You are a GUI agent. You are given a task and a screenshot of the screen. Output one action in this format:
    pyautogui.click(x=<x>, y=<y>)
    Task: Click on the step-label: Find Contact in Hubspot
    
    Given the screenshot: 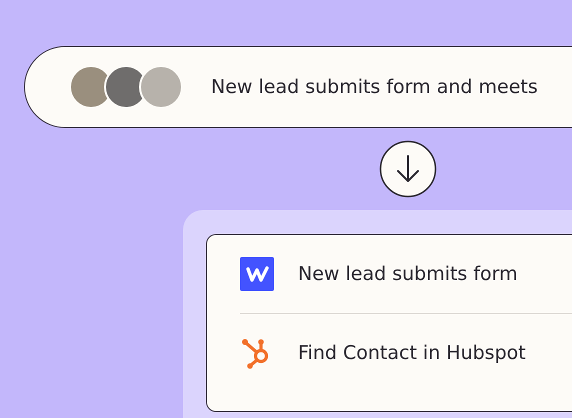 What is the action you would take?
    pyautogui.click(x=412, y=353)
    